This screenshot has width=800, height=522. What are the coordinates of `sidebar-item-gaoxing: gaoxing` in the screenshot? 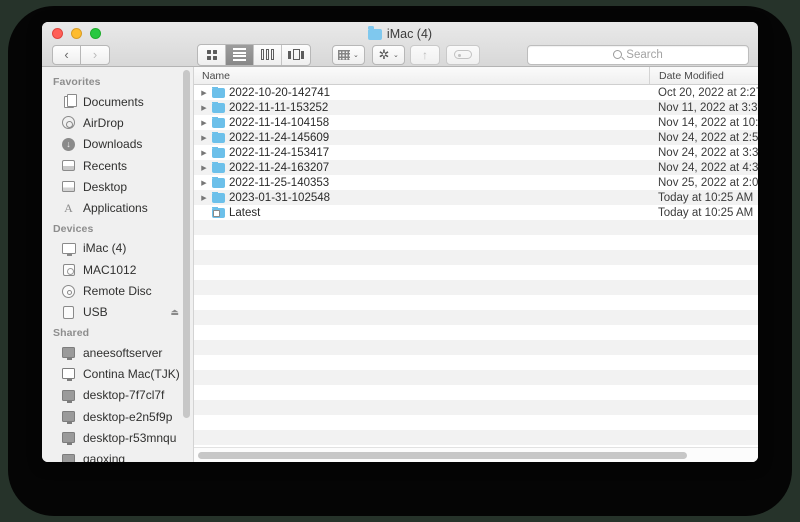 It's located at (117, 455).